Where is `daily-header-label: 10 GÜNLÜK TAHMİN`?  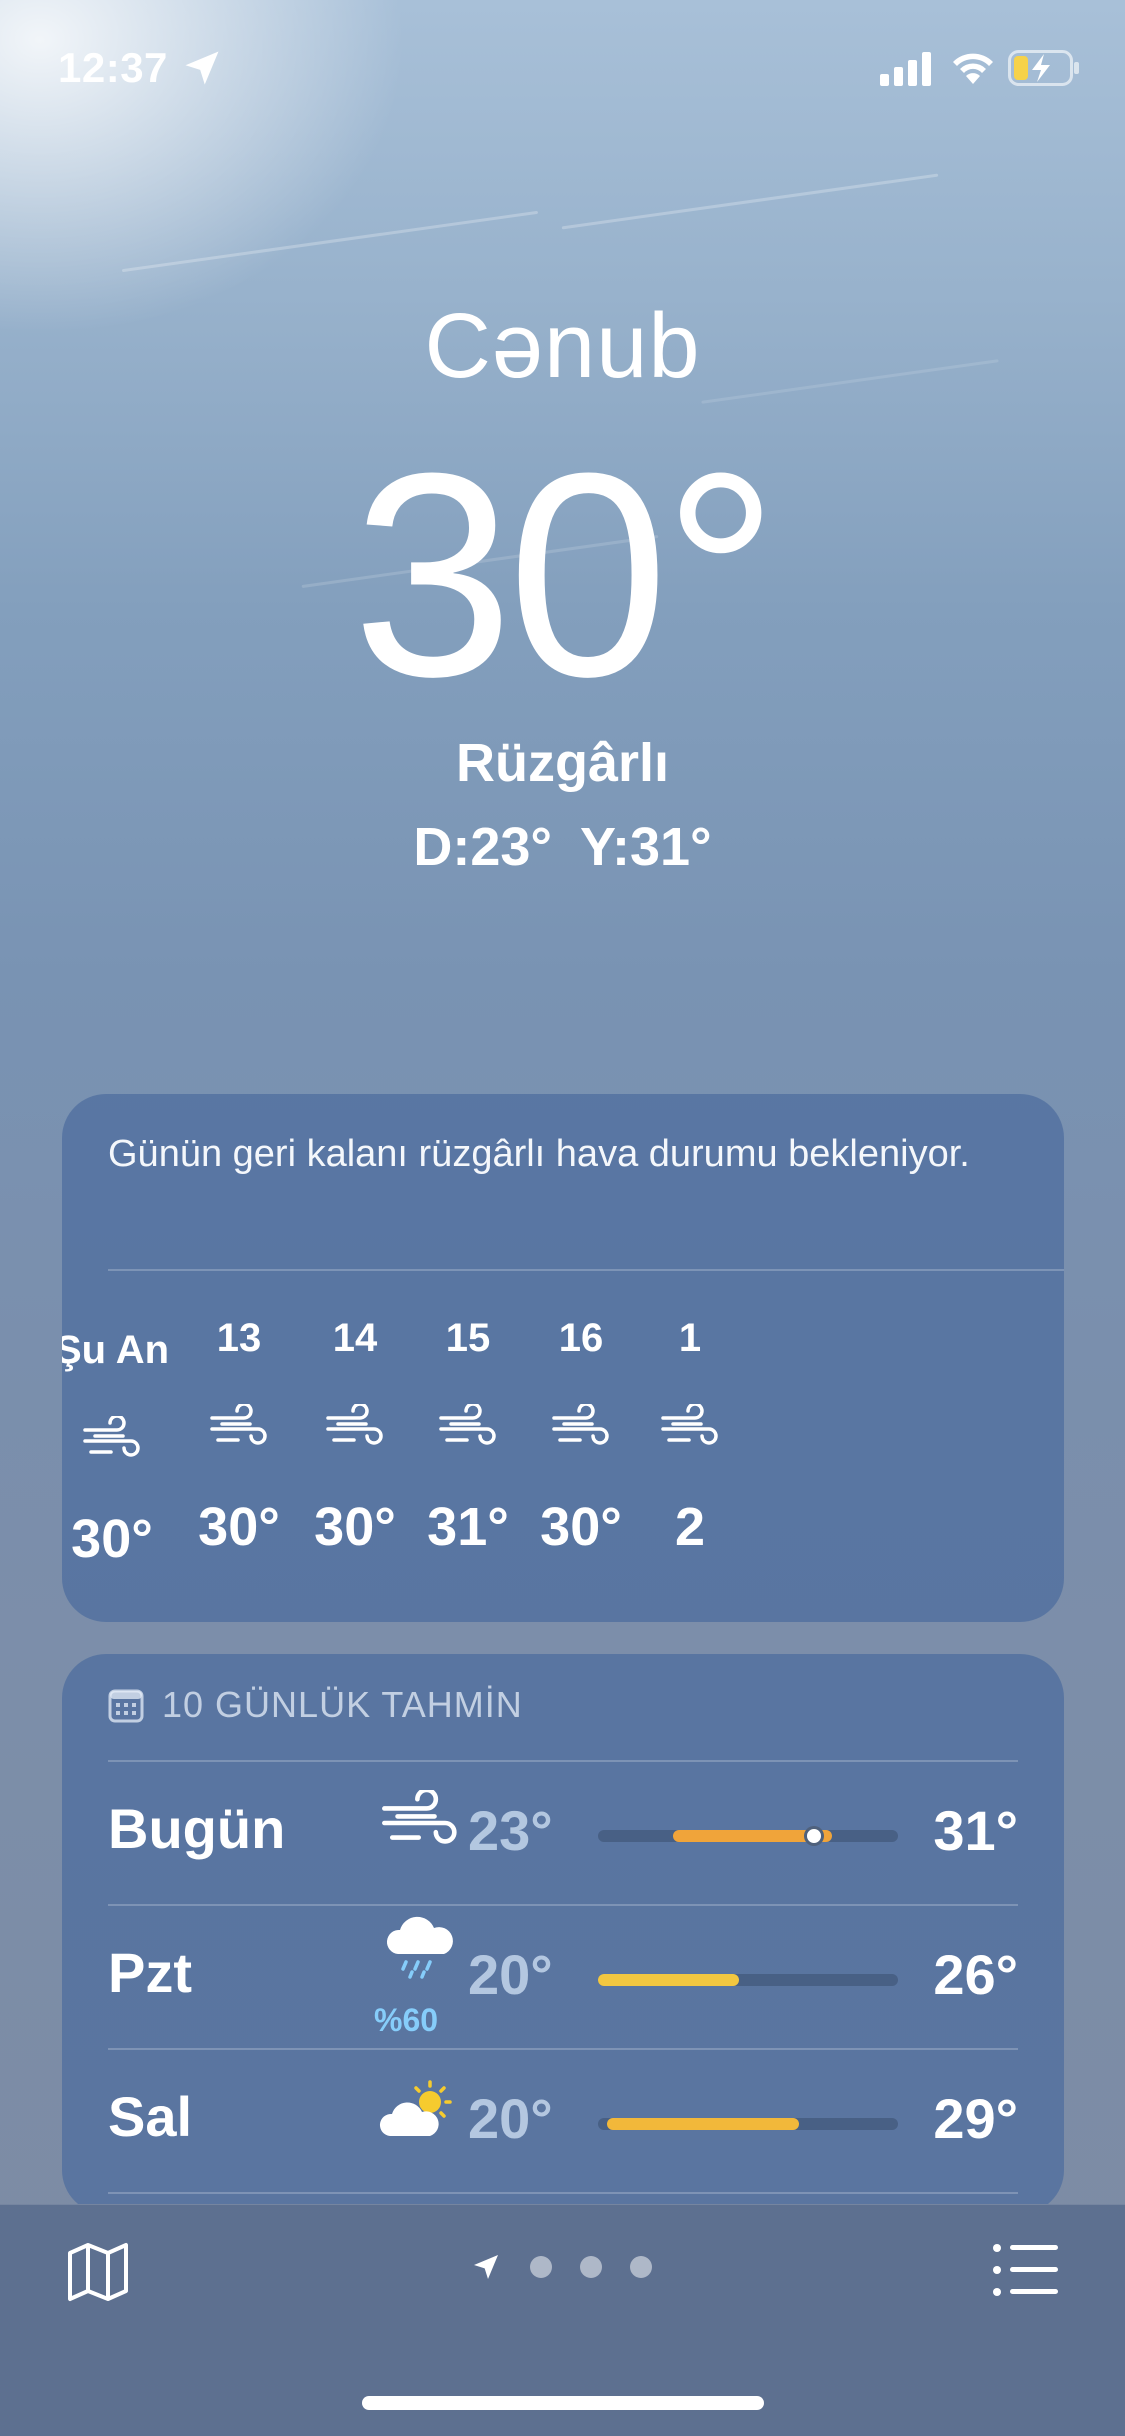 daily-header-label: 10 GÜNLÜK TAHMİN is located at coordinates (342, 1704).